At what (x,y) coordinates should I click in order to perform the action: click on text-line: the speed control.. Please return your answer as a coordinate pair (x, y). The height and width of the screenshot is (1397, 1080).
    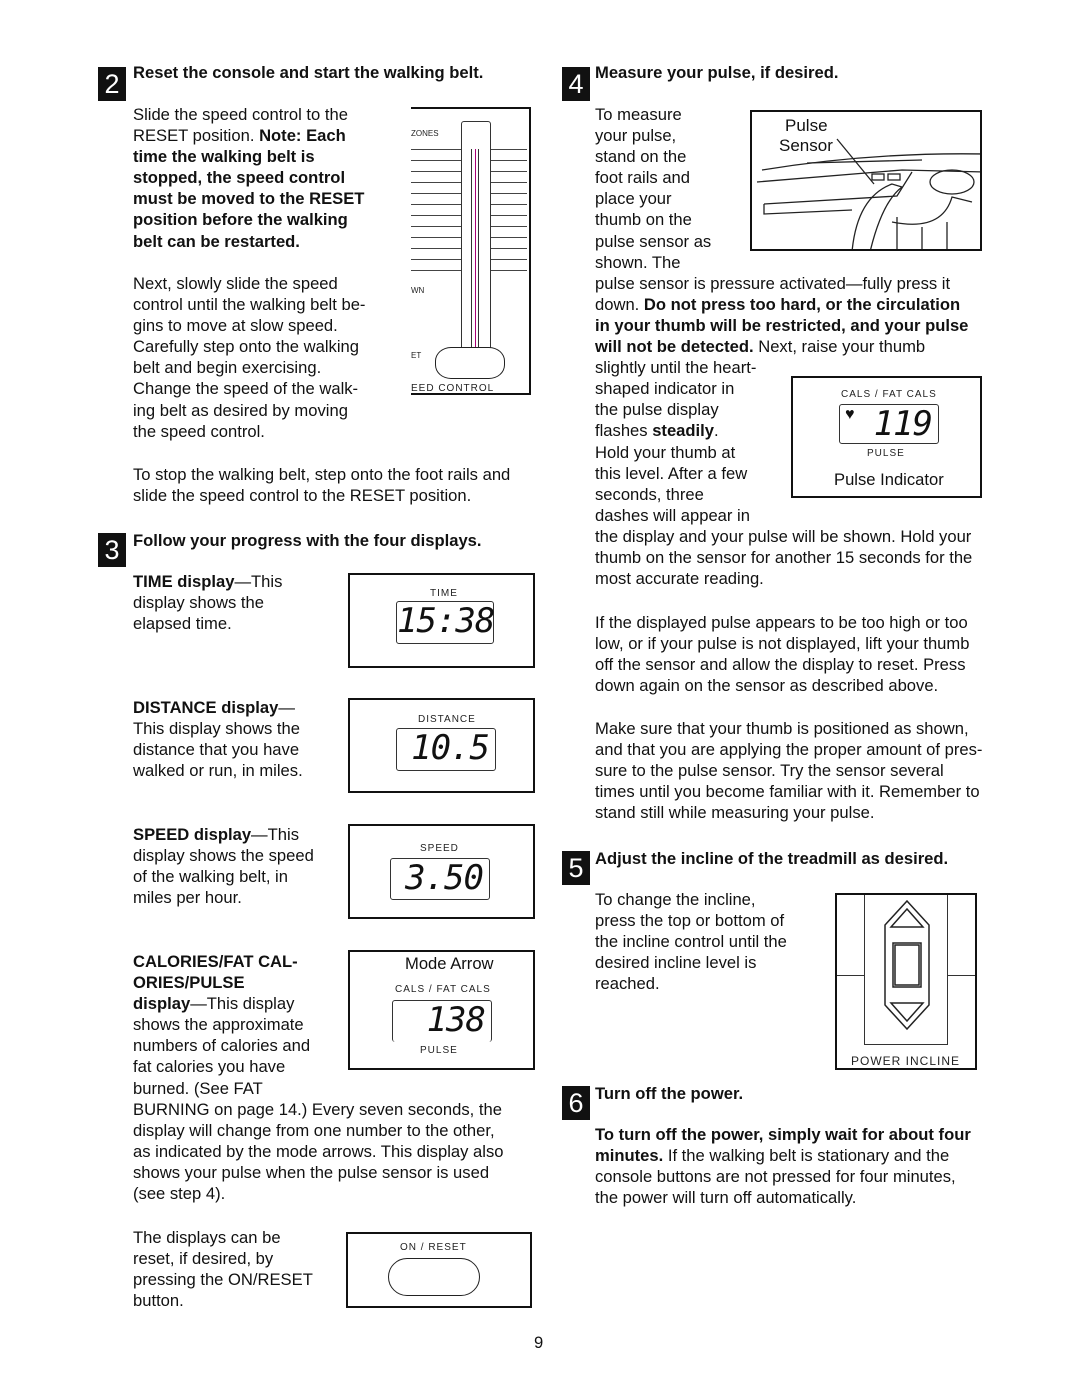
    Looking at the image, I should click on (249, 431).